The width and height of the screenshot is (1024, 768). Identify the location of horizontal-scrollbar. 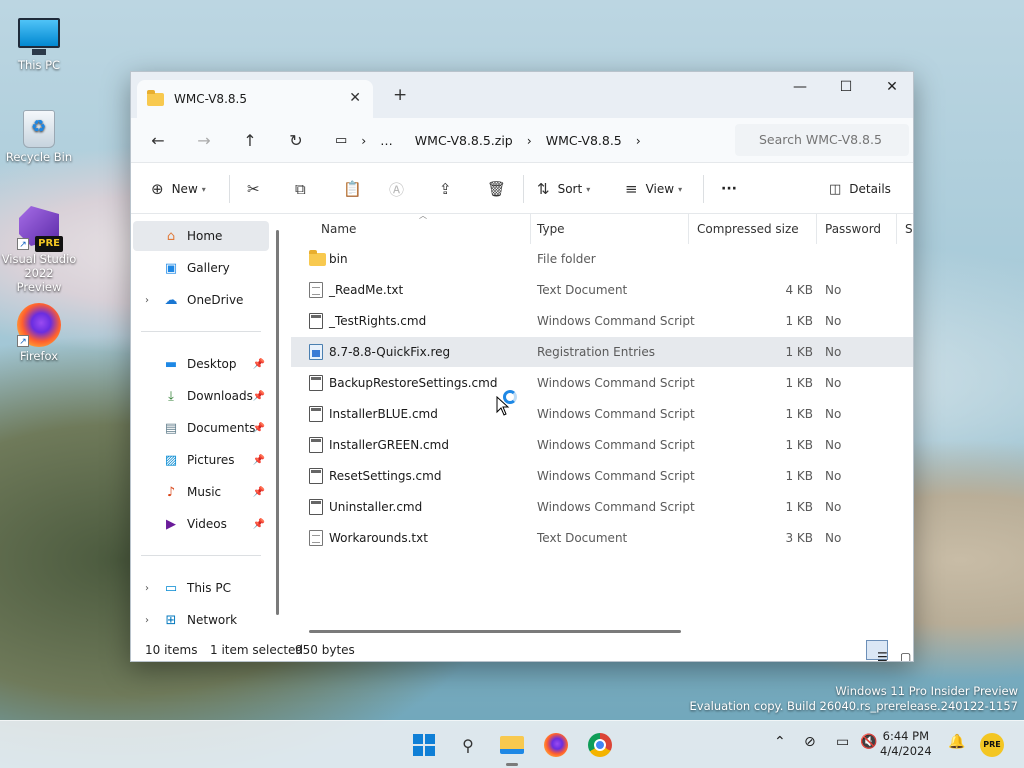
(495, 631).